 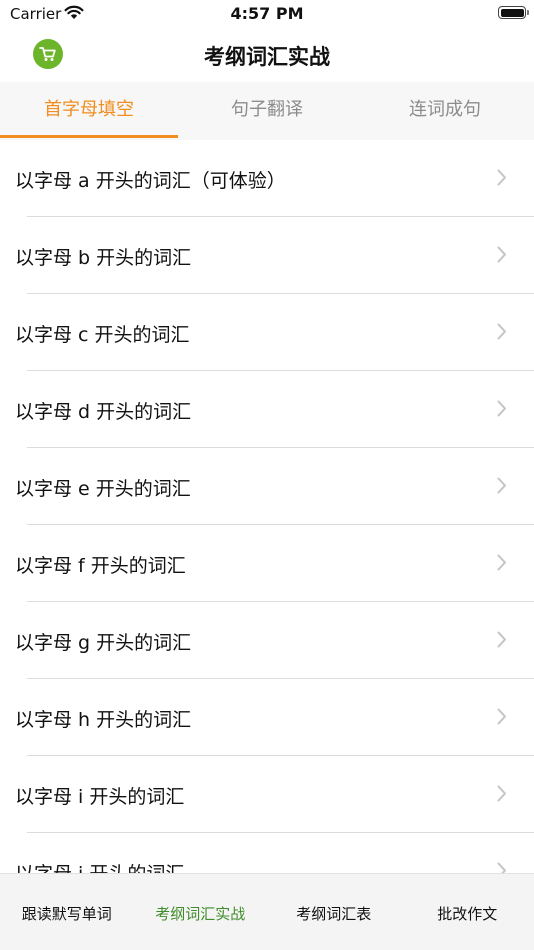 I want to click on tabbar-item-label: 考纲词汇实战, so click(x=200, y=914).